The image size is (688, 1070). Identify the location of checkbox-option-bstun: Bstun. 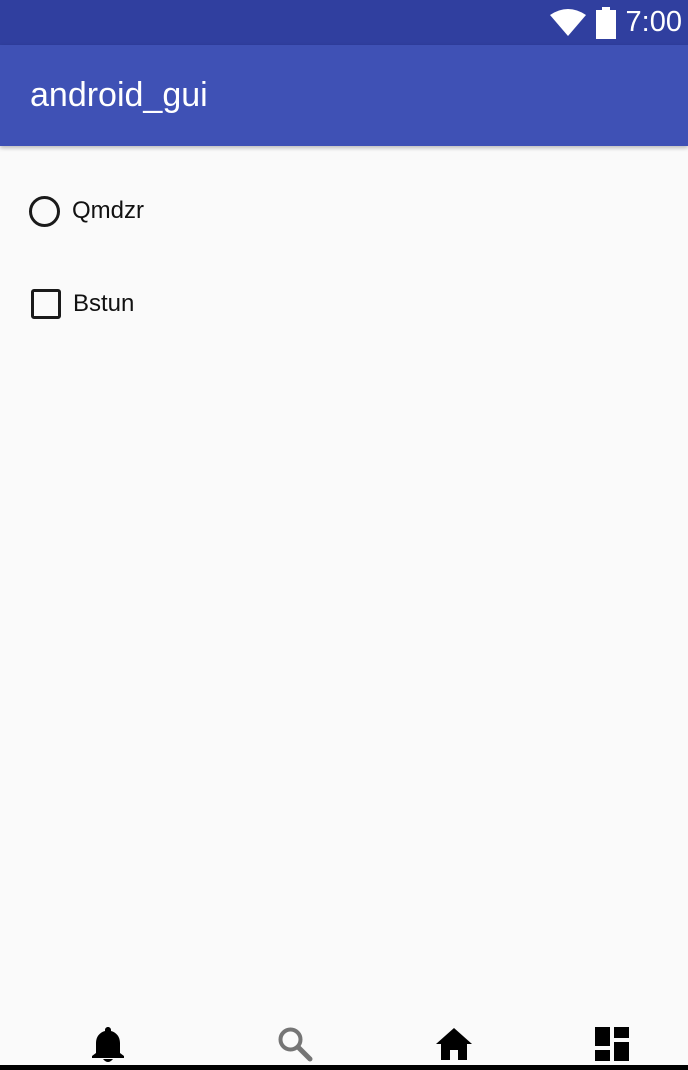
(81, 304).